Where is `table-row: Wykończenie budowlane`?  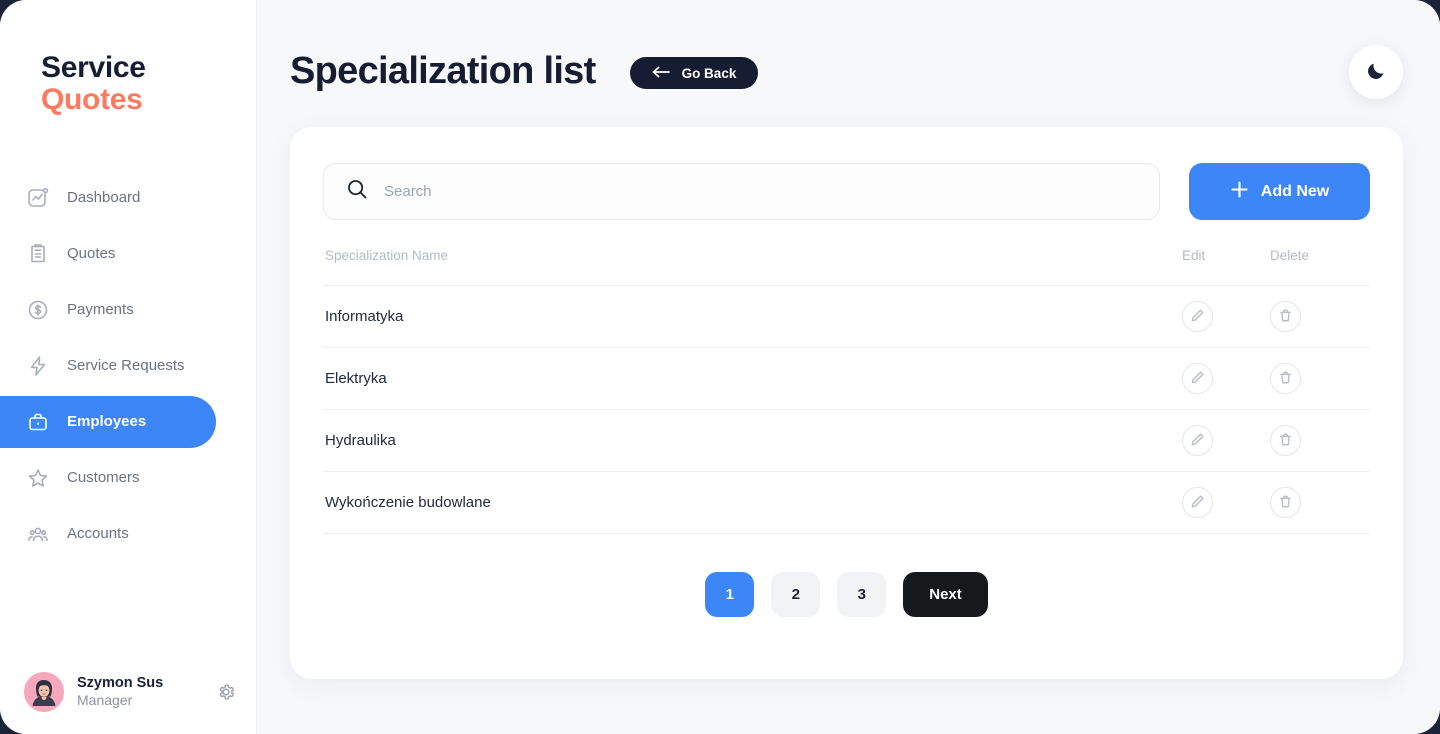 table-row: Wykończenie budowlane is located at coordinates (846, 502).